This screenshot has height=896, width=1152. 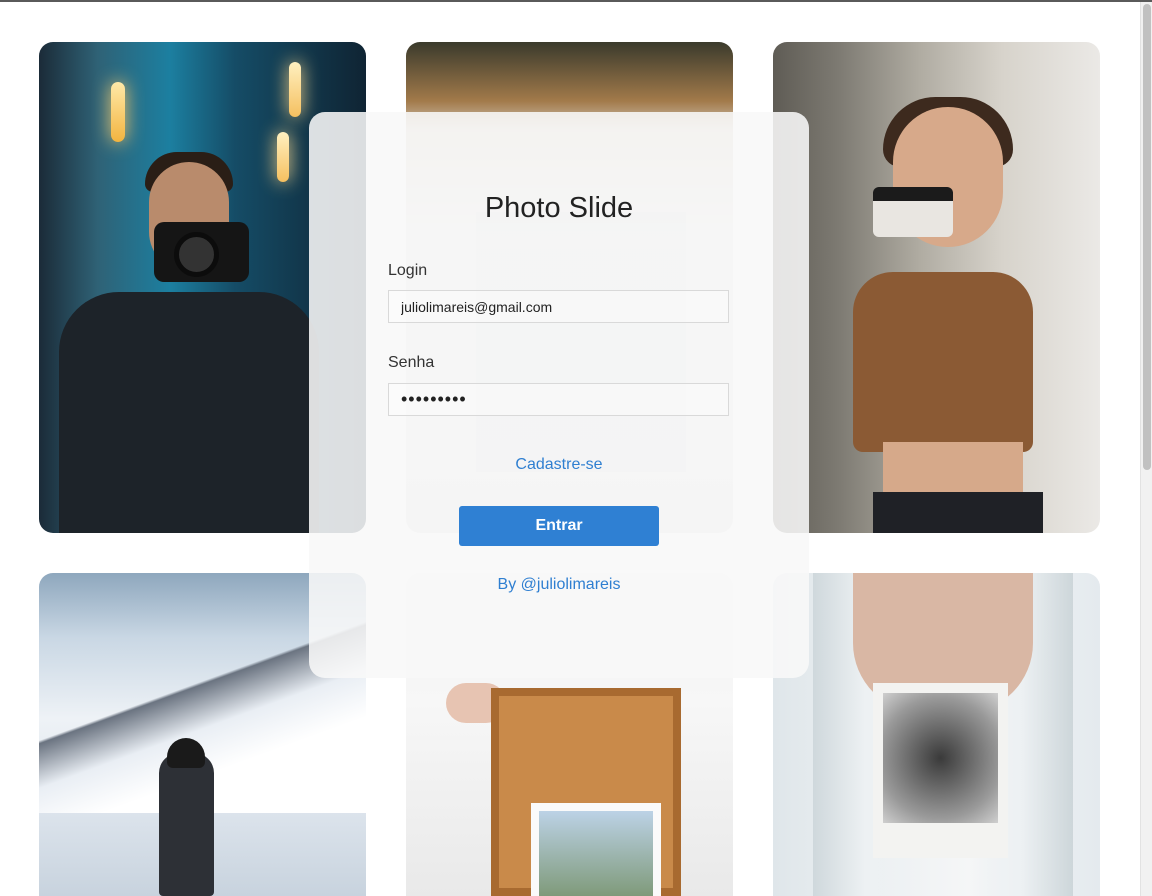 What do you see at coordinates (558, 399) in the screenshot?
I see `password-input` at bounding box center [558, 399].